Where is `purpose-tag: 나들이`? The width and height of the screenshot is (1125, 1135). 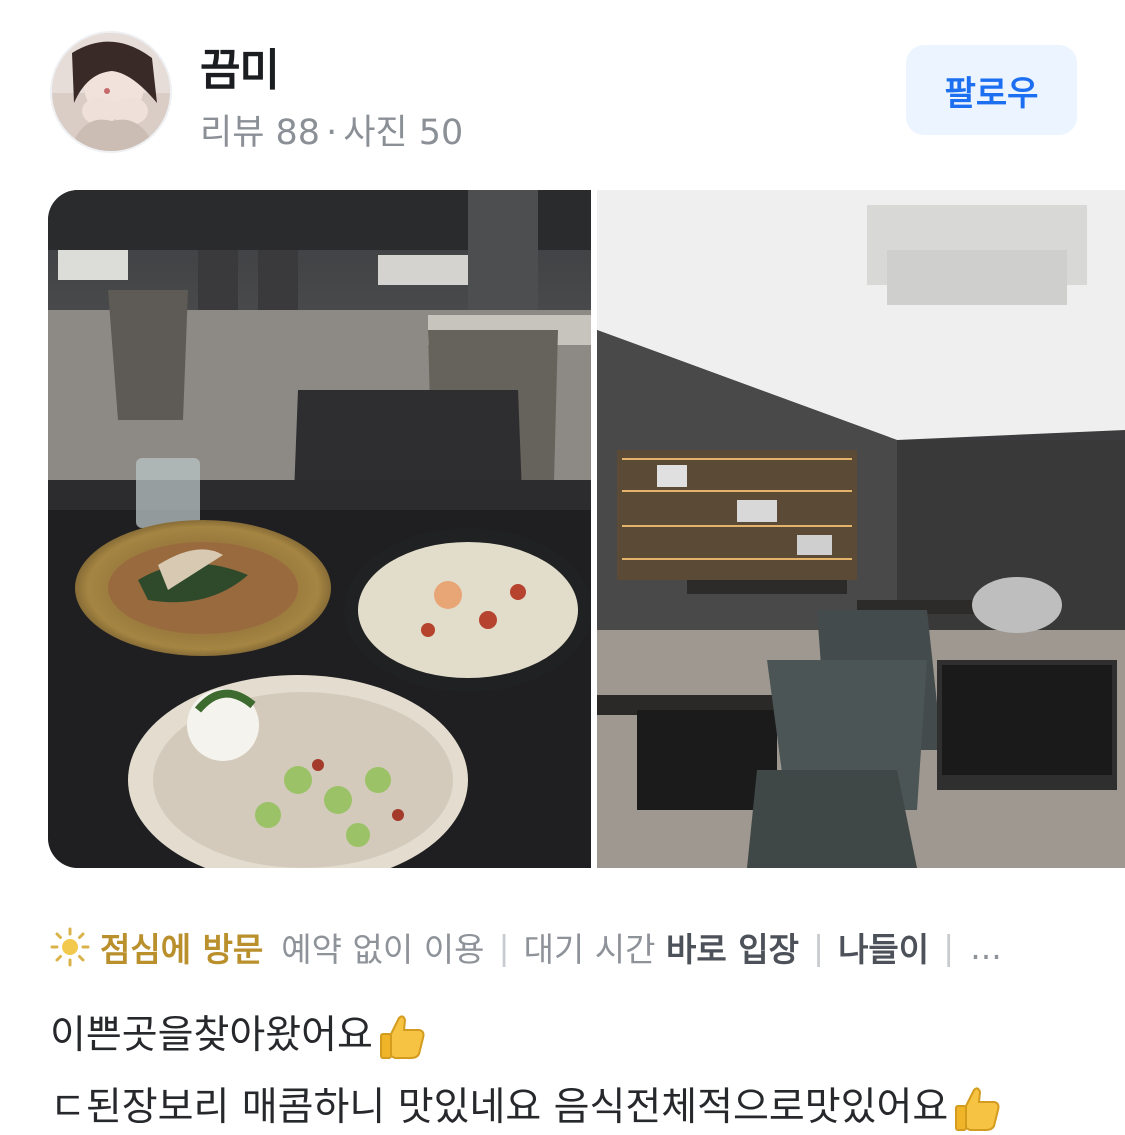 purpose-tag: 나들이 is located at coordinates (884, 949).